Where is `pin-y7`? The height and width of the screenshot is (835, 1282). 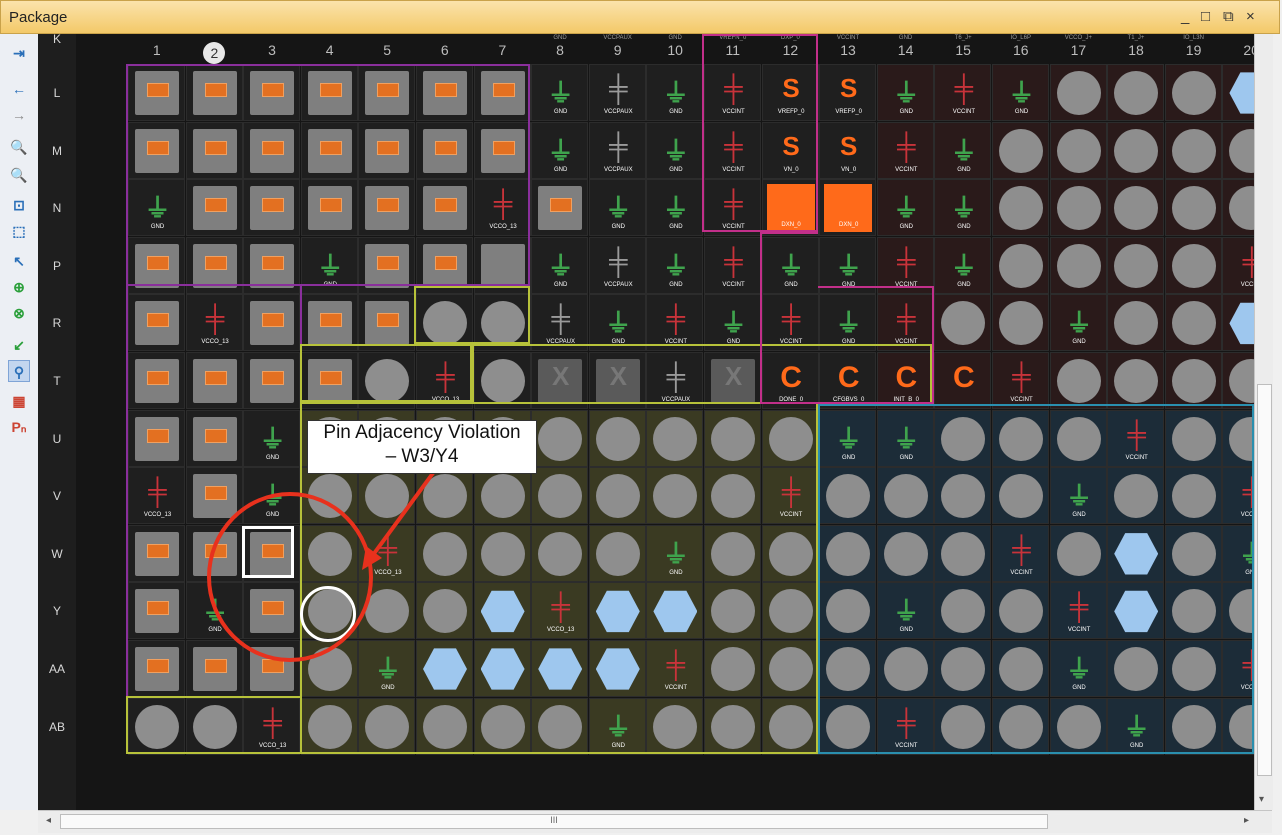 pin-y7 is located at coordinates (502, 611).